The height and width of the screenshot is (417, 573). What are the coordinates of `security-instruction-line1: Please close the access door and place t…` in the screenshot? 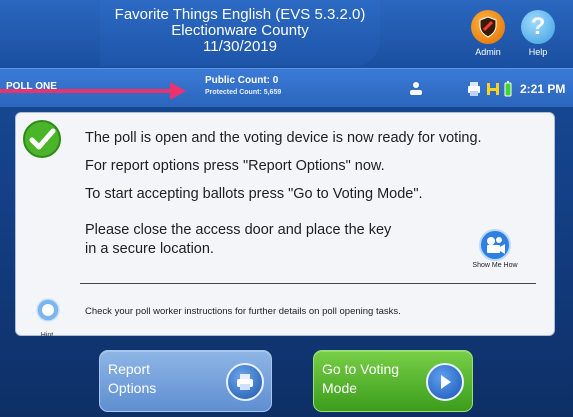 It's located at (238, 230).